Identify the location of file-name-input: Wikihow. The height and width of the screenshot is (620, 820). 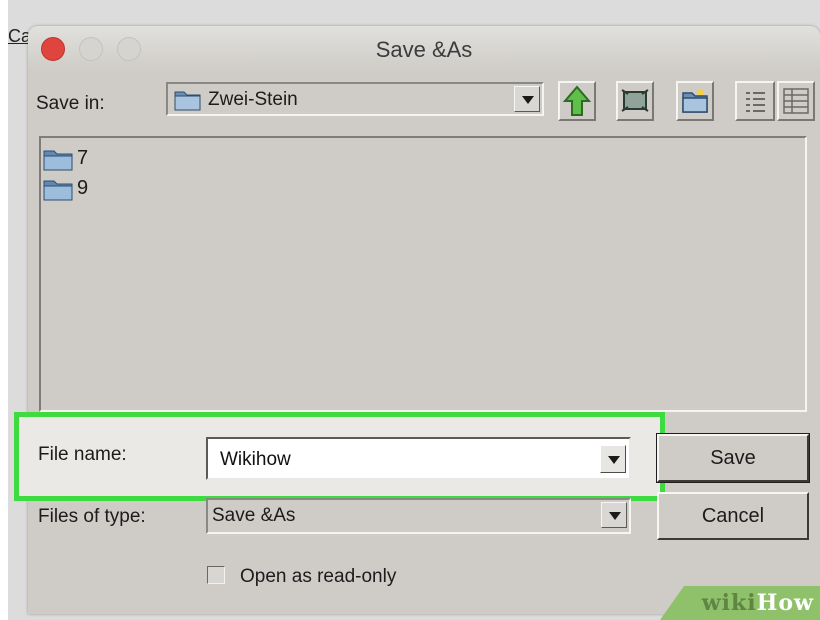
(418, 458).